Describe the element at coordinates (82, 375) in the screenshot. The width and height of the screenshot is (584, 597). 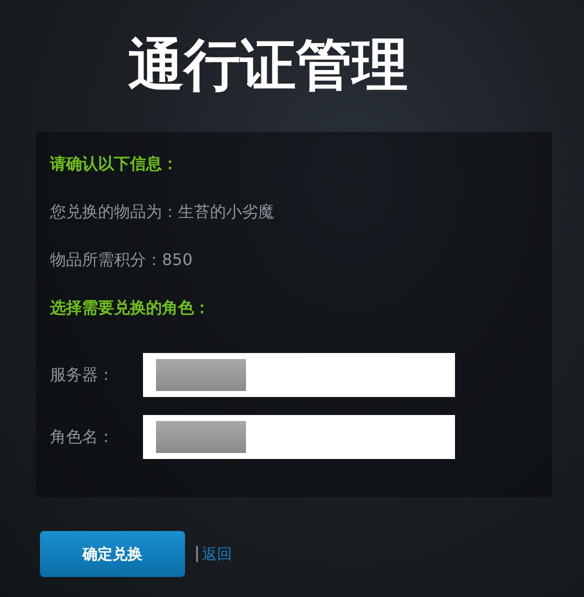
I see `field-label: 服务器：` at that location.